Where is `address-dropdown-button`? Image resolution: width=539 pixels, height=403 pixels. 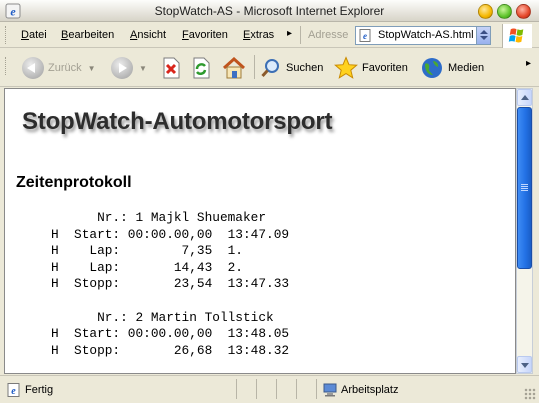
address-dropdown-button is located at coordinates (483, 35).